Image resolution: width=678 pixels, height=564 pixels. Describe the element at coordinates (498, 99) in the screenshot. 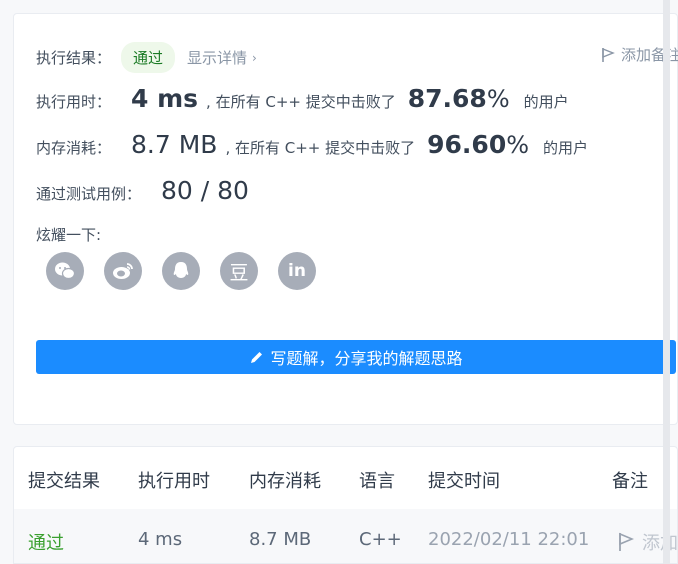

I see `runtime-percent-sign: %` at that location.